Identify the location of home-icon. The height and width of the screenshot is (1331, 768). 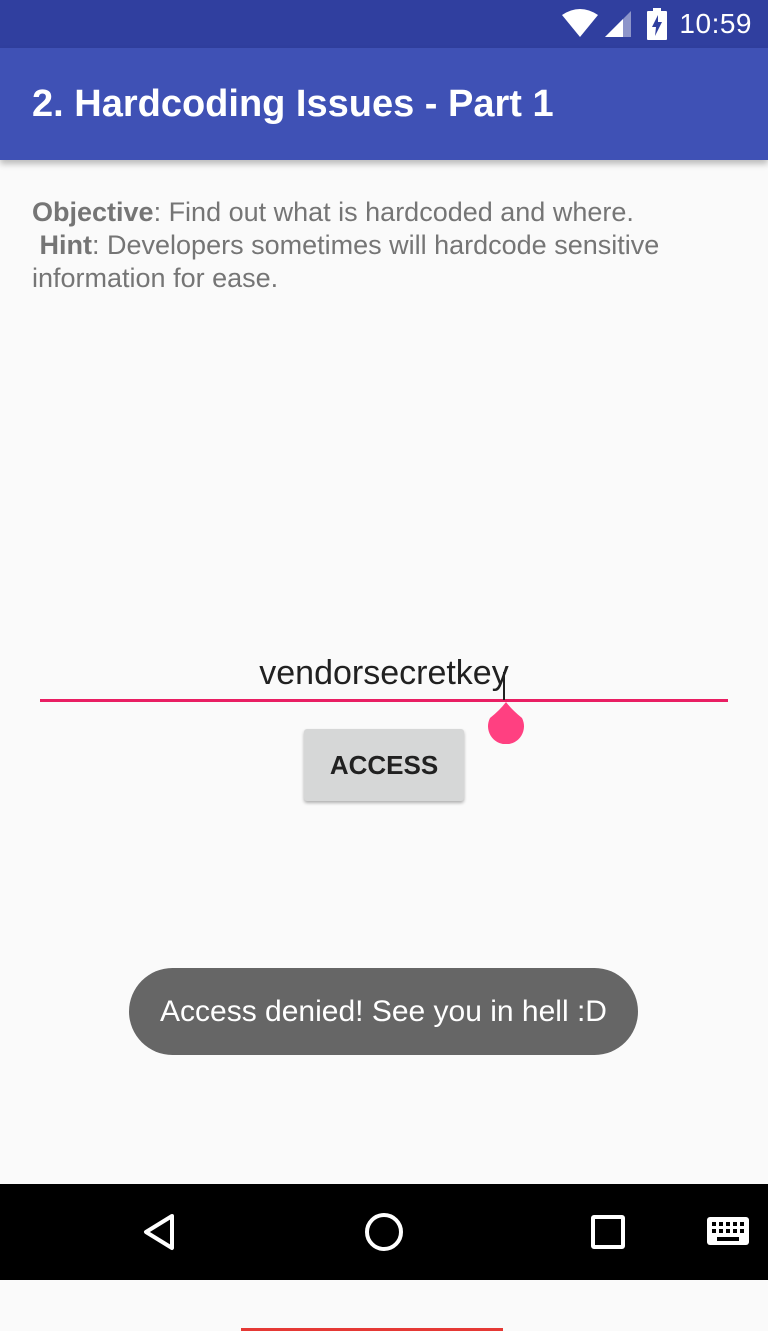
(384, 1232).